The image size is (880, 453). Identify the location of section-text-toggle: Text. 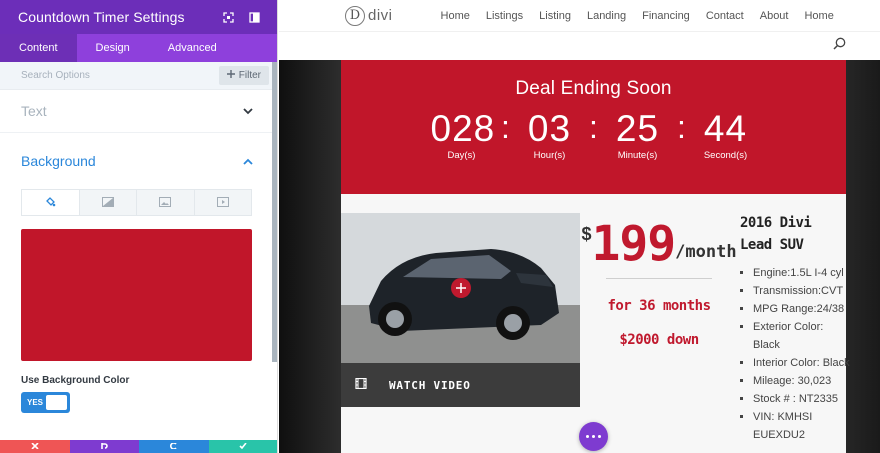
(138, 111).